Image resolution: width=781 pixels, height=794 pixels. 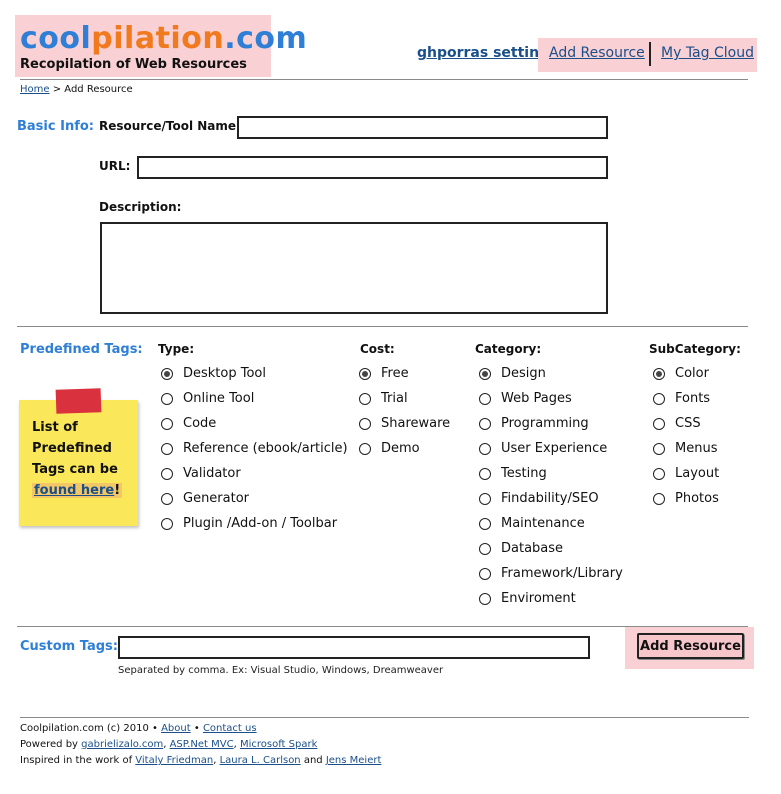 I want to click on option-label: CSS, so click(x=688, y=423).